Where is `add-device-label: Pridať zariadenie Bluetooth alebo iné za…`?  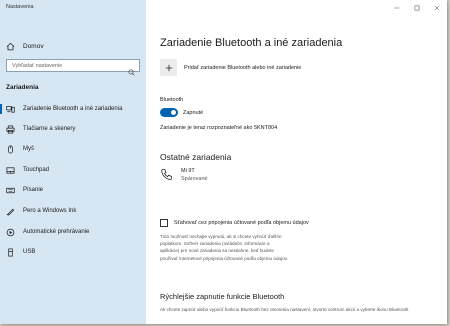
add-device-label: Pridať zariadenie Bluetooth alebo iné za… is located at coordinates (243, 67).